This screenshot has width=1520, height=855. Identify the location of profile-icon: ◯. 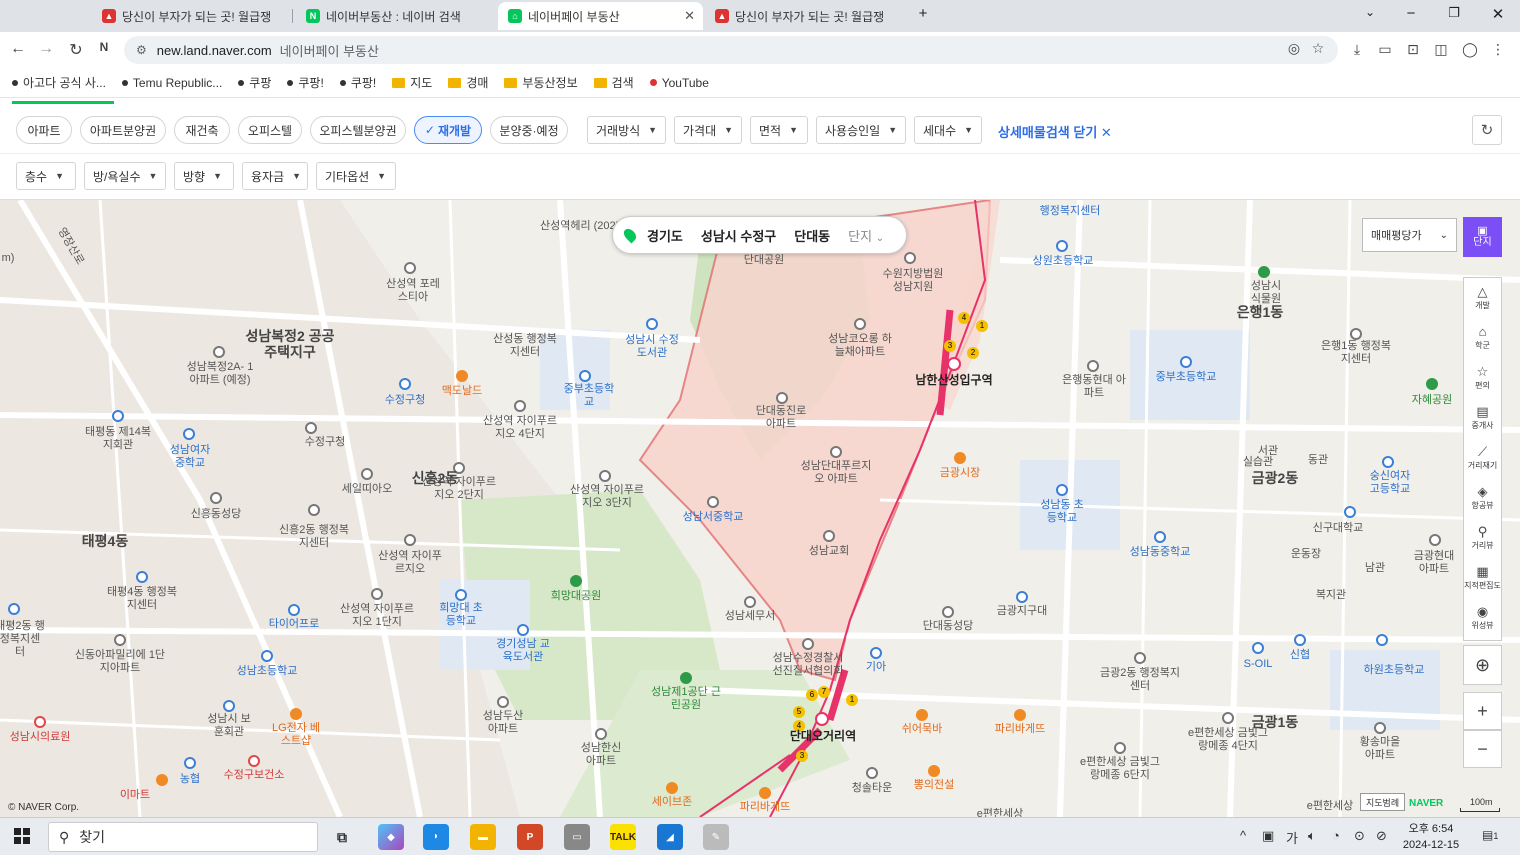
(1470, 49).